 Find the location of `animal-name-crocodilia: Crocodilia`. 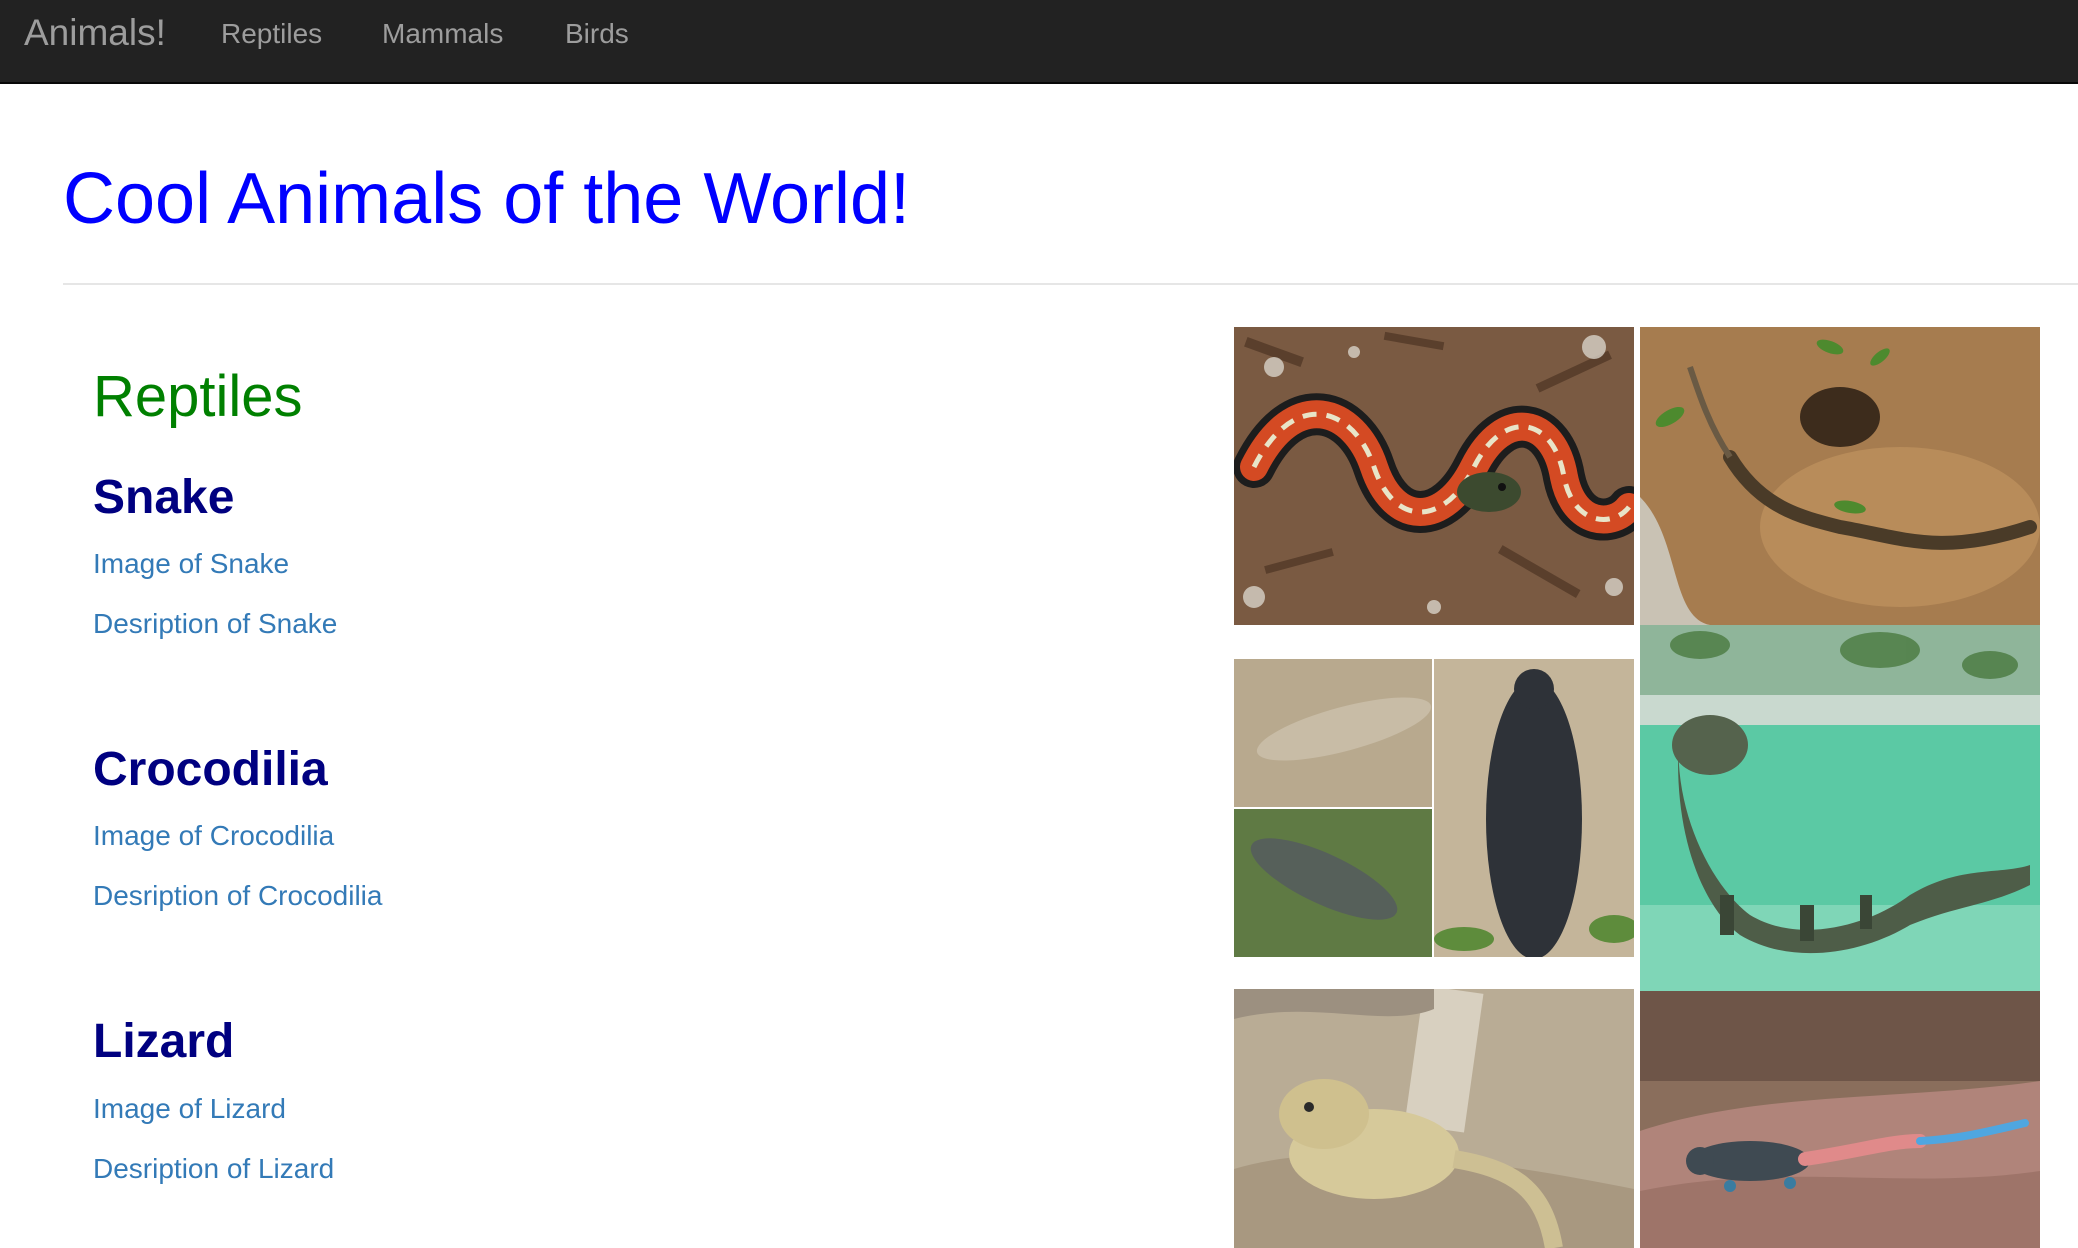

animal-name-crocodilia: Crocodilia is located at coordinates (210, 769).